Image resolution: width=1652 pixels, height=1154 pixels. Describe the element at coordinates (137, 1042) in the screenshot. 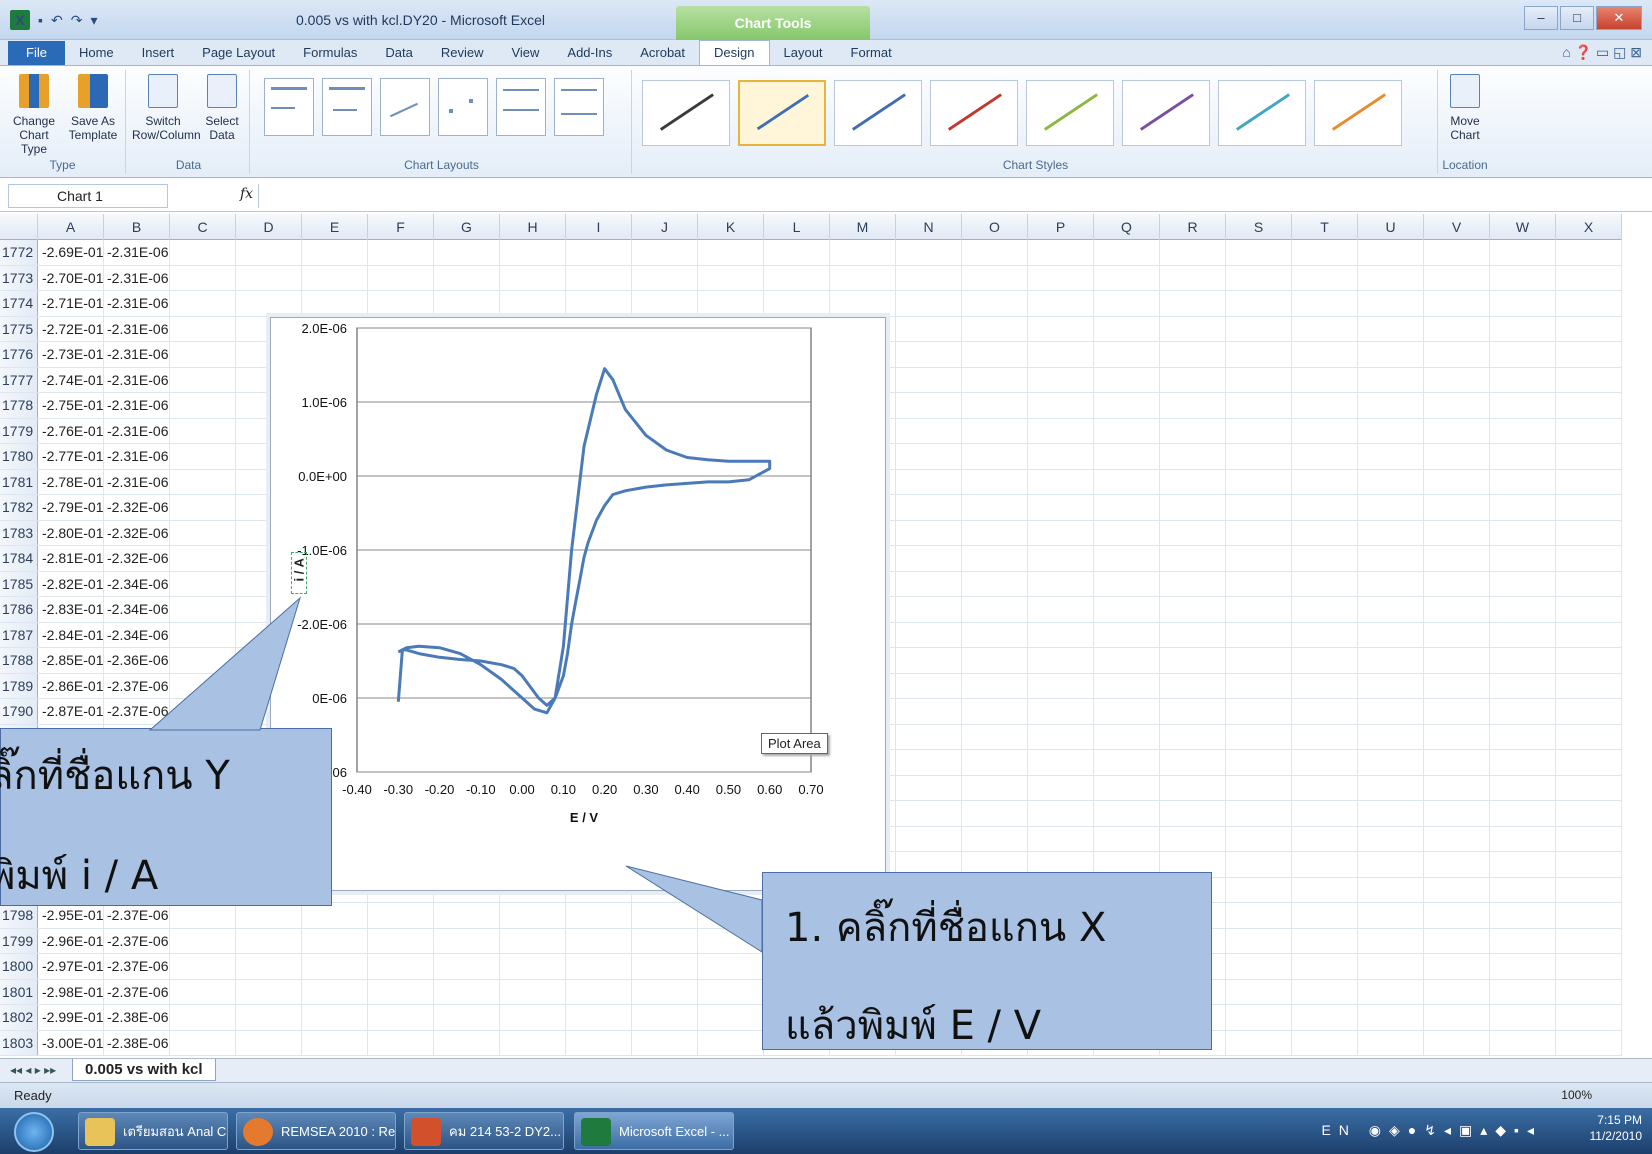

I see `cell-b: -2.38E-06` at that location.